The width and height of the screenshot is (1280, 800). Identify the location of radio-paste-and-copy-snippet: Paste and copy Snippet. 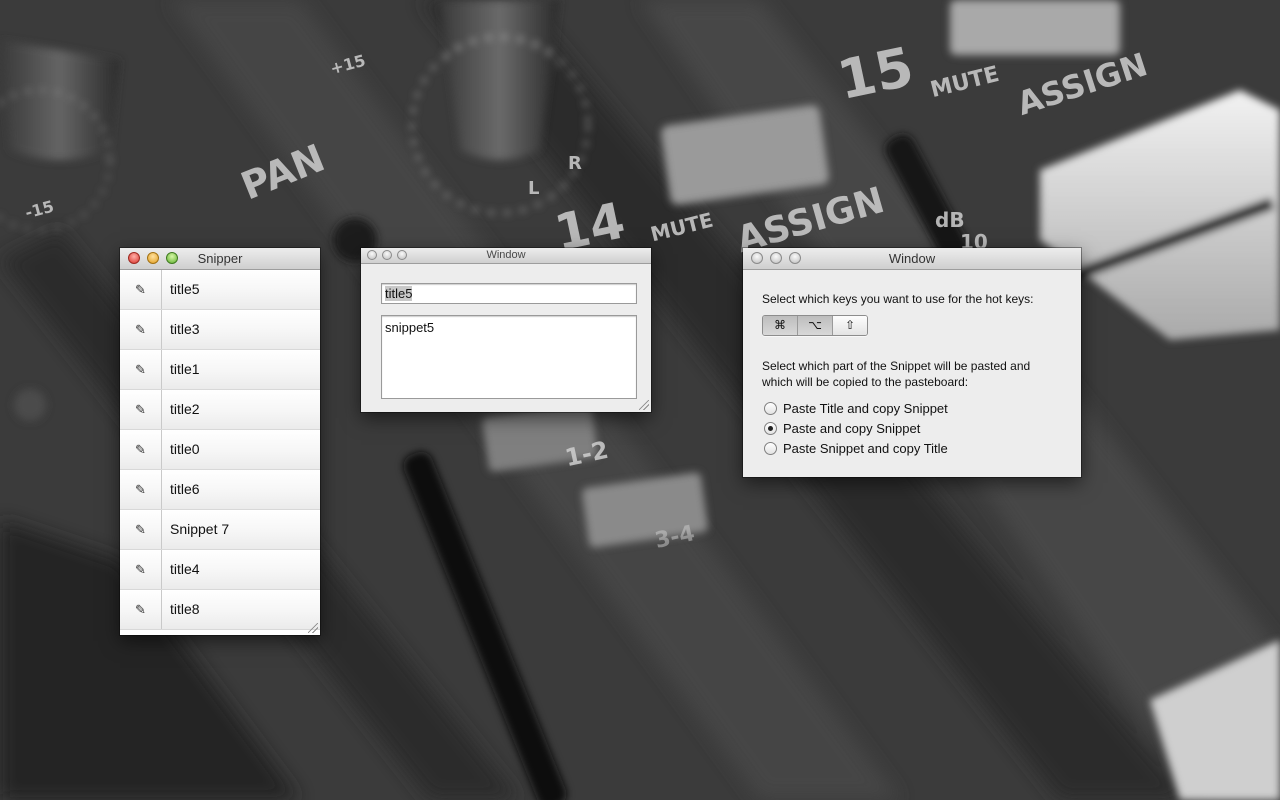
(842, 428).